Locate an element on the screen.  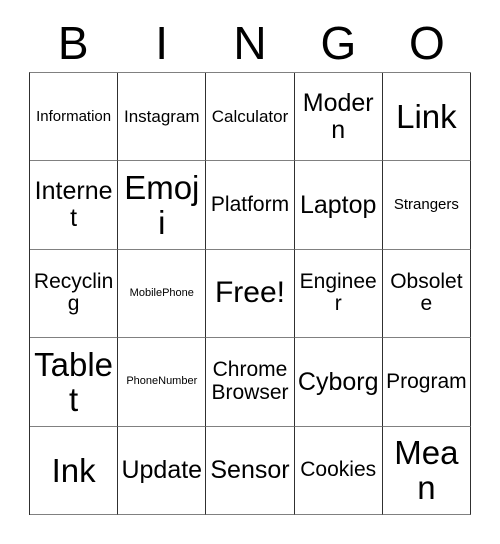
bingo-cell-label: Strangers is located at coordinates (426, 205).